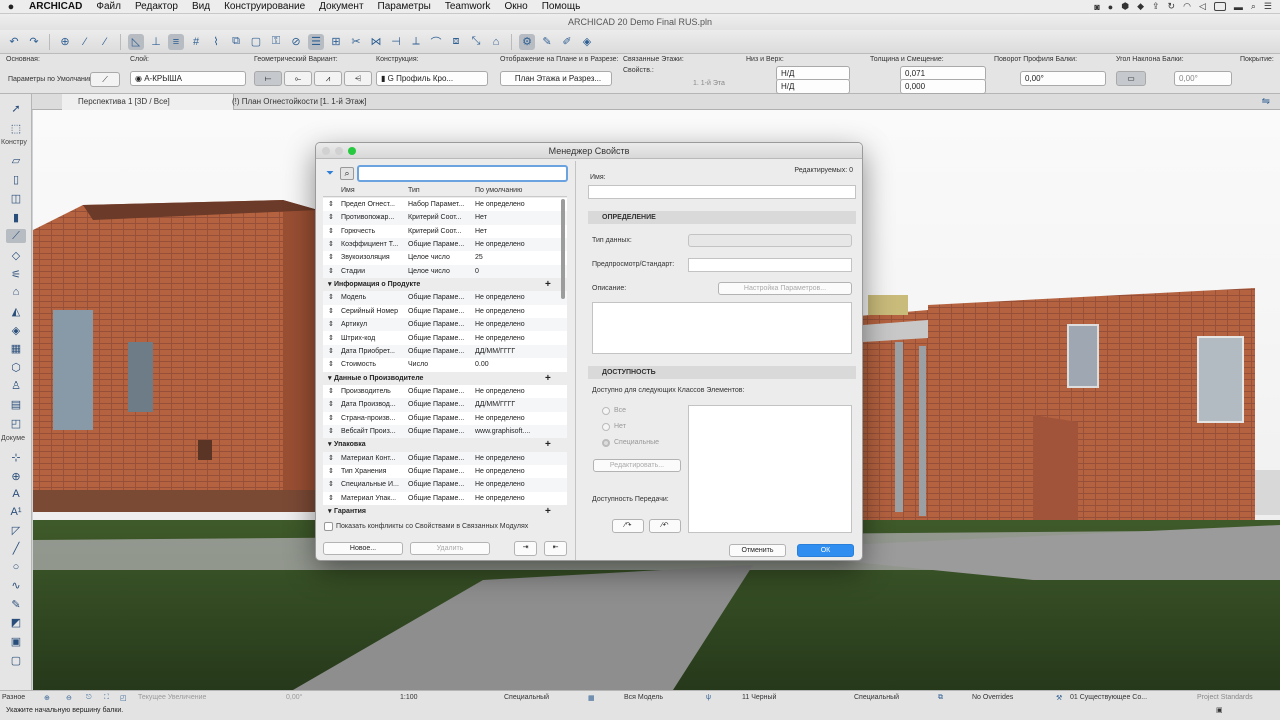 This screenshot has width=1280, height=720. I want to click on column-name-header: Имя, so click(348, 190).